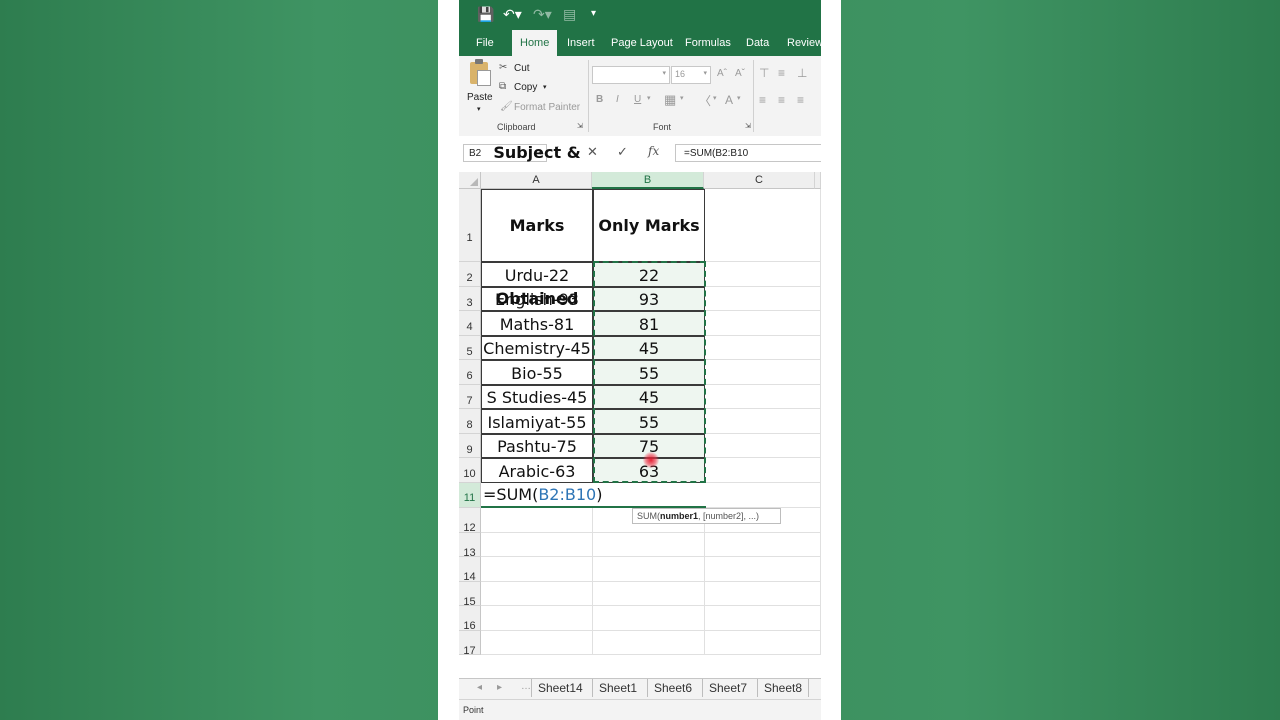 The width and height of the screenshot is (1280, 720). Describe the element at coordinates (537, 372) in the screenshot. I see `subject-cell: Bio-55` at that location.